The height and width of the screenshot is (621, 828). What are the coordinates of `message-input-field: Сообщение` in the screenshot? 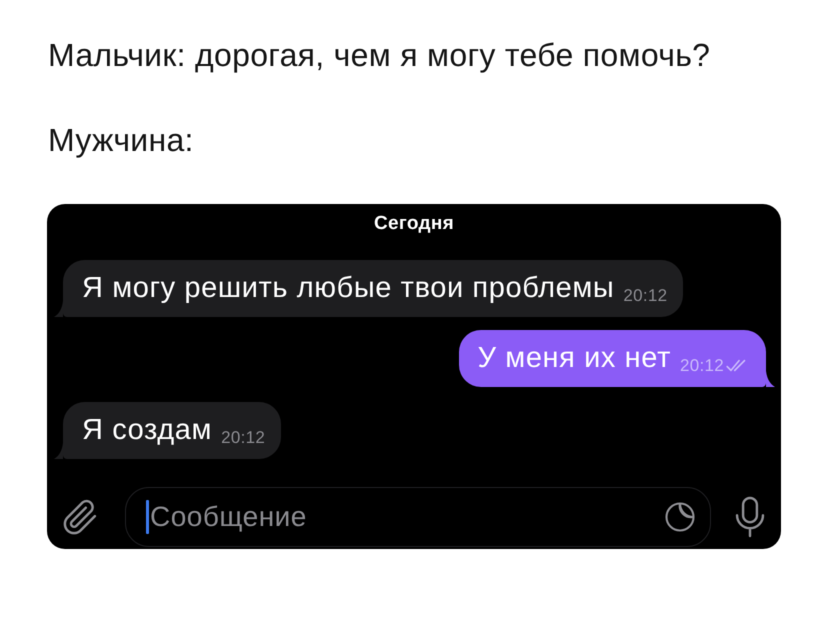 It's located at (418, 516).